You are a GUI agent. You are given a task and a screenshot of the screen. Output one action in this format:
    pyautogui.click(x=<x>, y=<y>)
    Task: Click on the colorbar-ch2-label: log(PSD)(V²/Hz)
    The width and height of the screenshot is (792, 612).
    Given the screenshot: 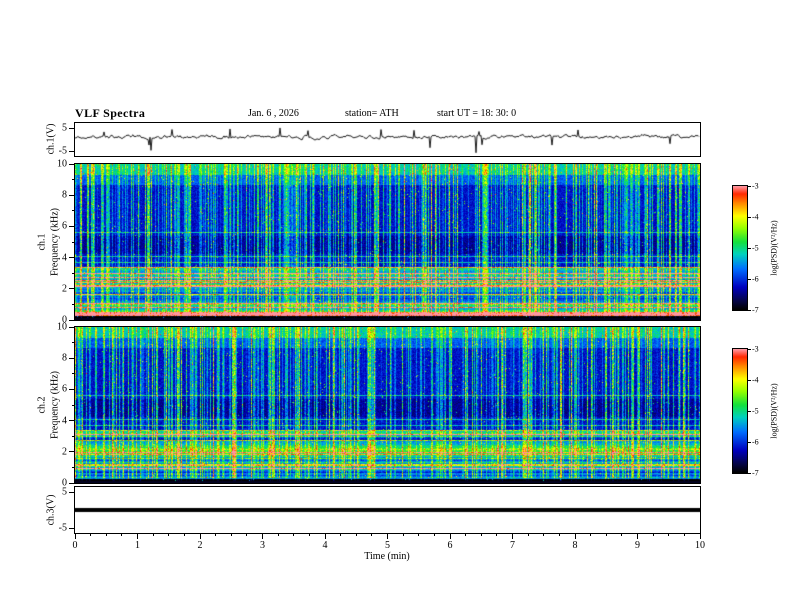 What is the action you would take?
    pyautogui.click(x=774, y=411)
    